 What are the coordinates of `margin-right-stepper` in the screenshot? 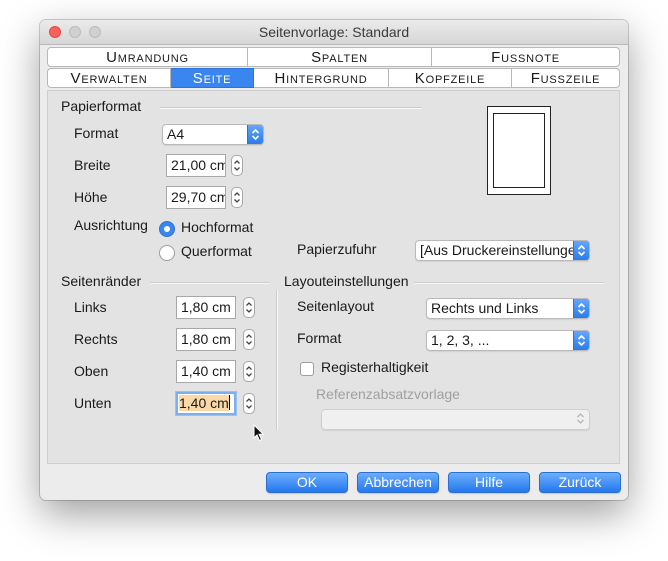 It's located at (249, 339).